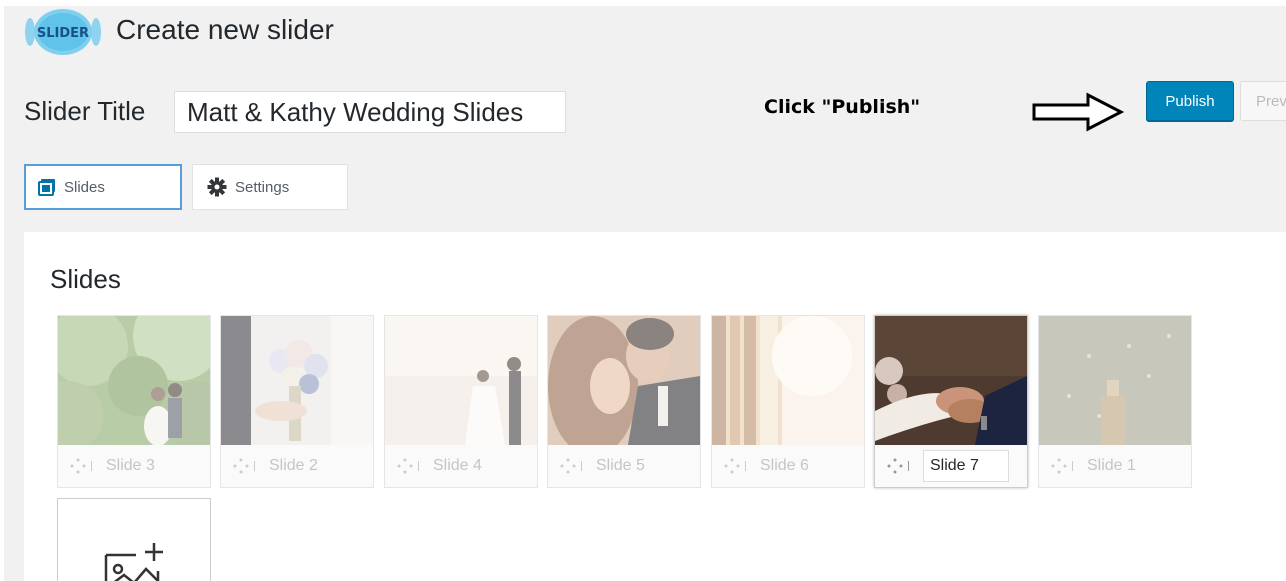 The width and height of the screenshot is (1286, 581). I want to click on slide-name: Slide 3, so click(130, 465).